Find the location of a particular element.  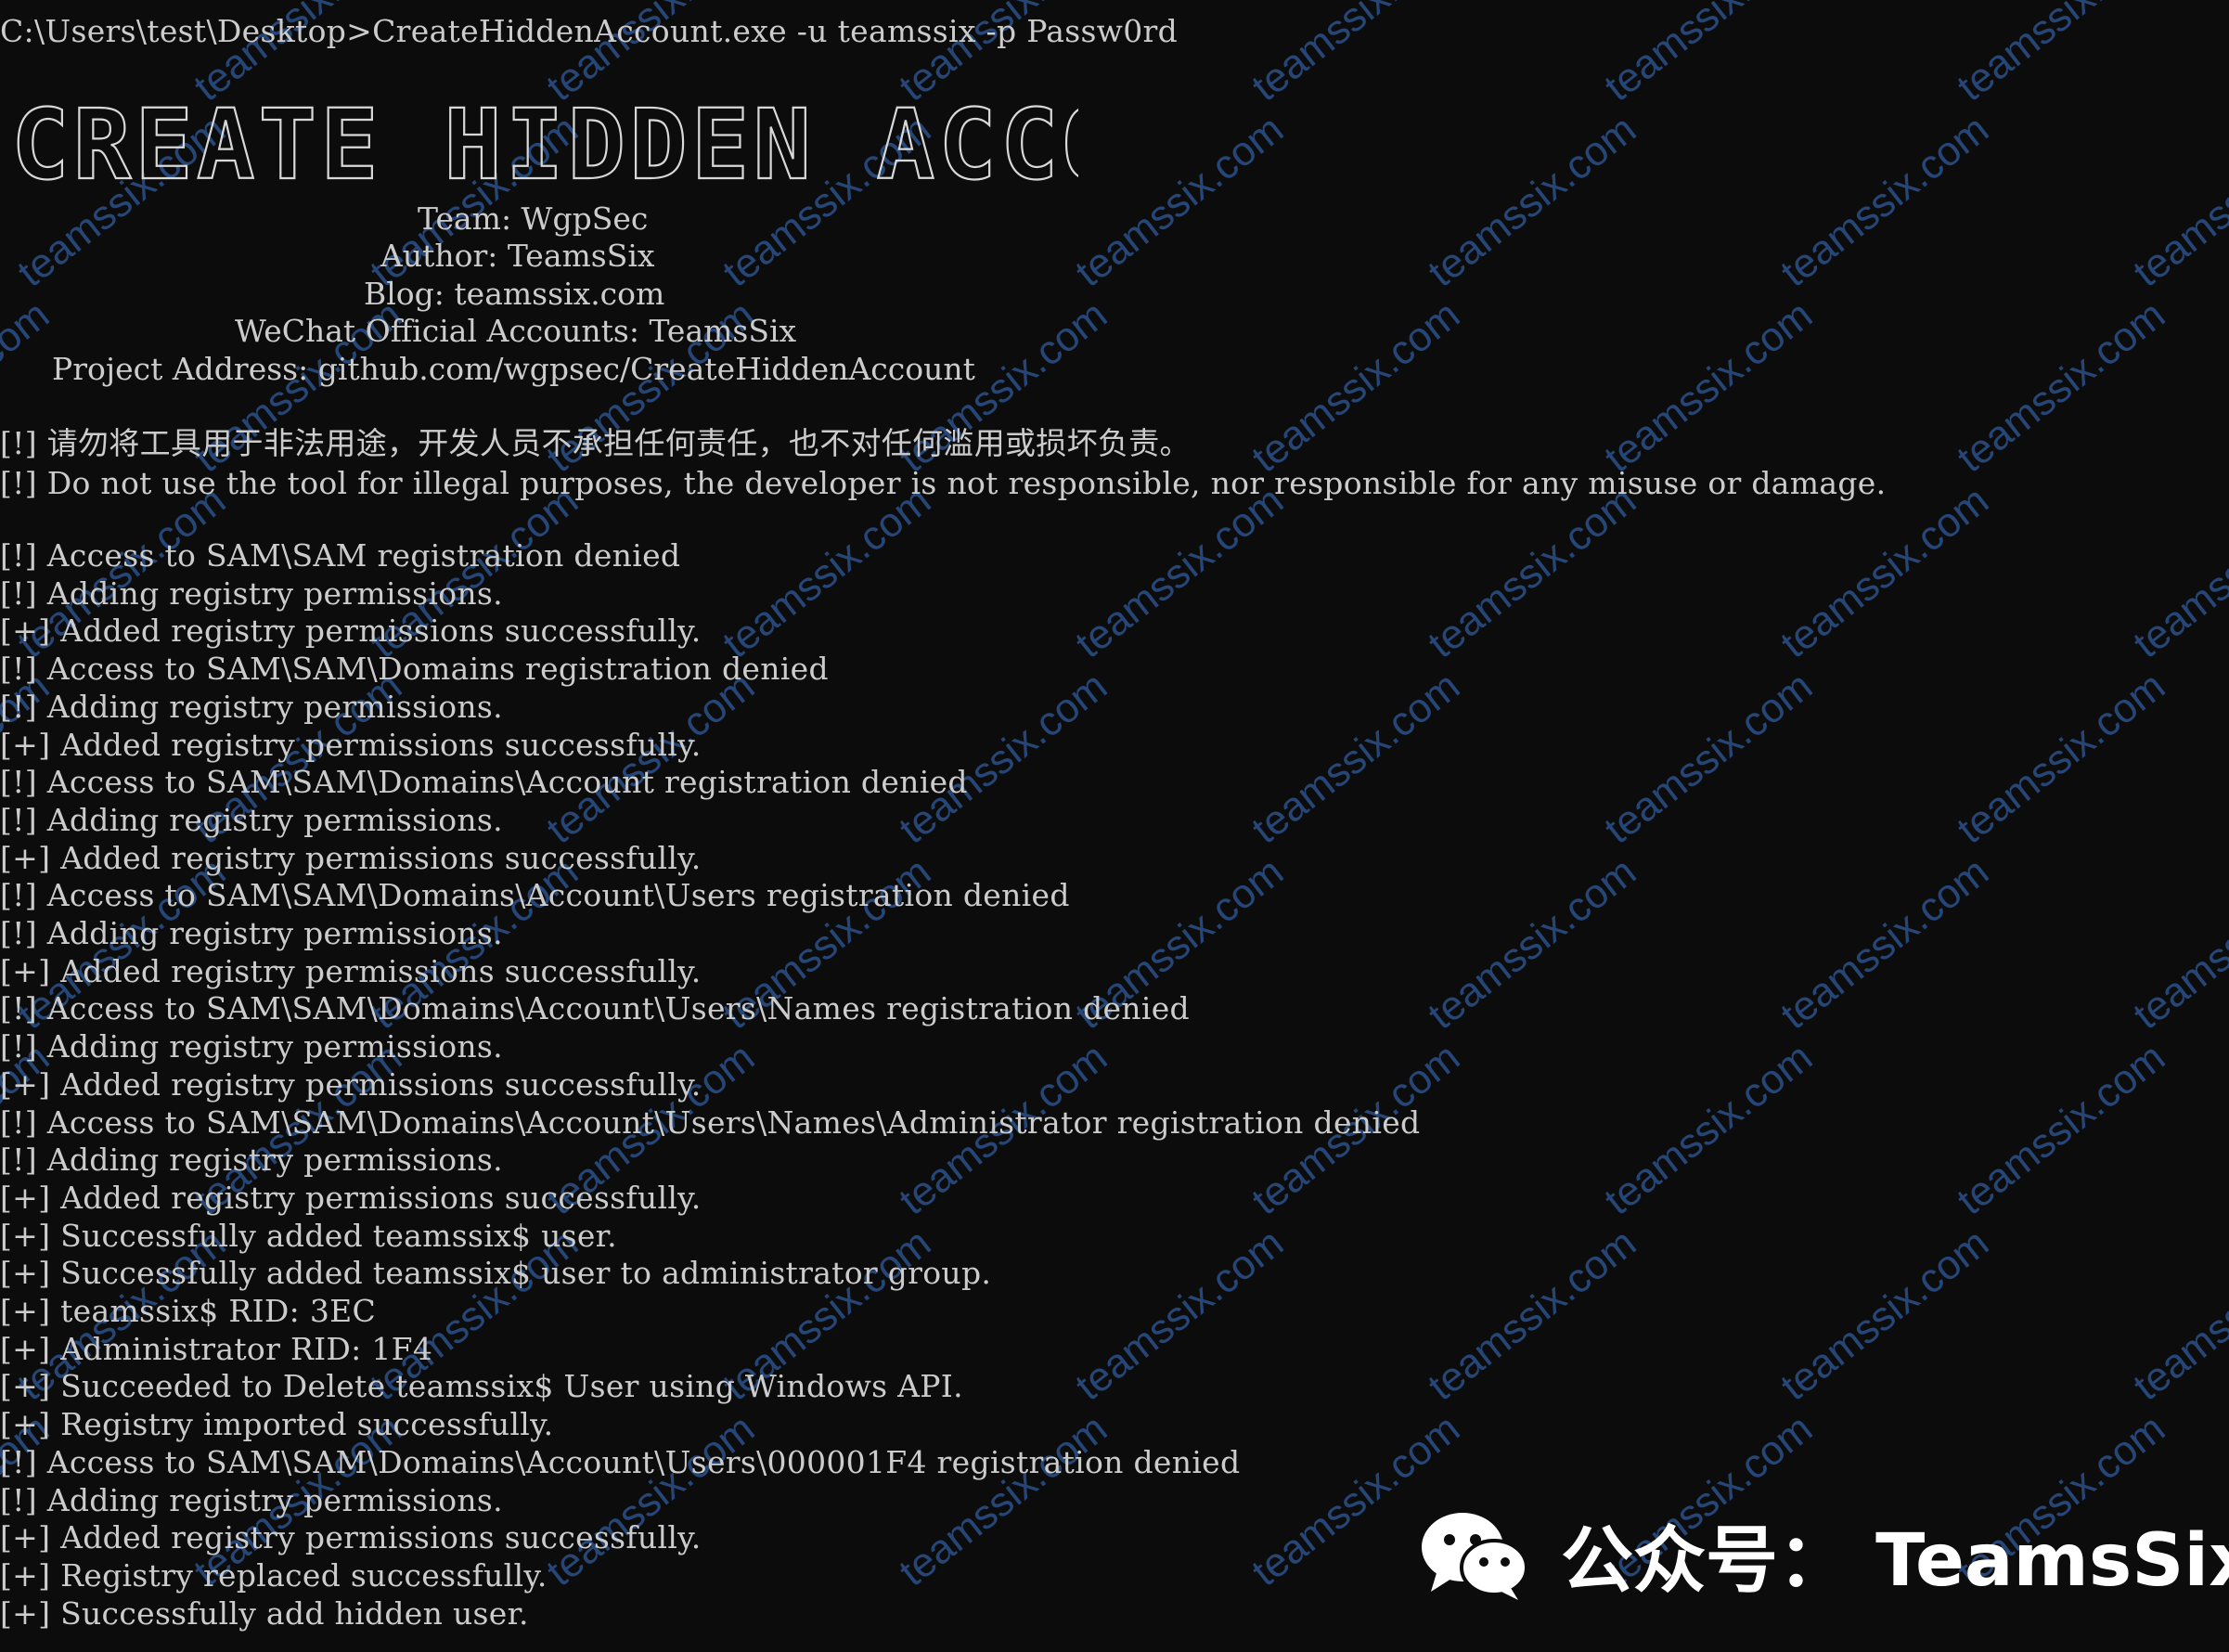

credit-author: Author: TeamsSix is located at coordinates (517, 256).